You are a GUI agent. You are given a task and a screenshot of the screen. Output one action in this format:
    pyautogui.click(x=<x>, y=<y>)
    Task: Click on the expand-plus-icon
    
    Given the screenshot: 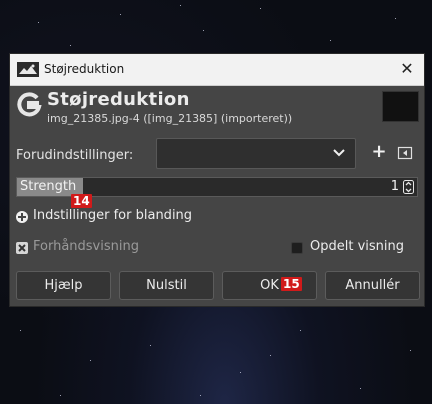 What is the action you would take?
    pyautogui.click(x=22, y=217)
    